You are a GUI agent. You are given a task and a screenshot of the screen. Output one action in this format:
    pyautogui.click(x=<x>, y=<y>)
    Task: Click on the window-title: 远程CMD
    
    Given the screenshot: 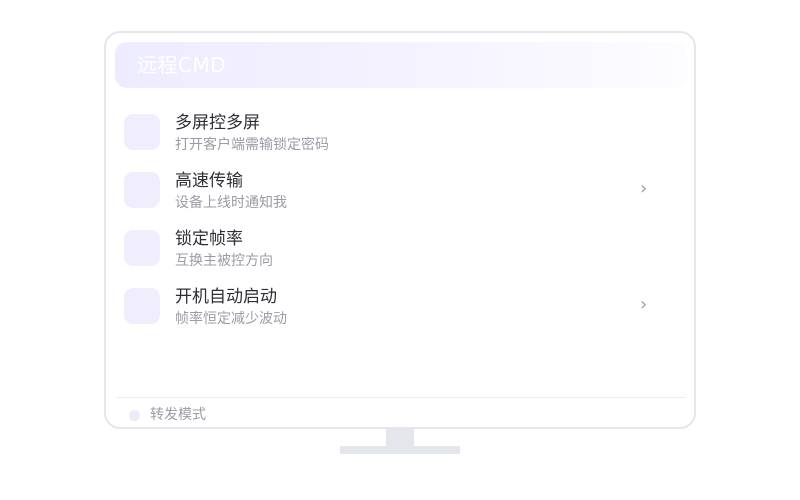 What is the action you would take?
    pyautogui.click(x=182, y=65)
    